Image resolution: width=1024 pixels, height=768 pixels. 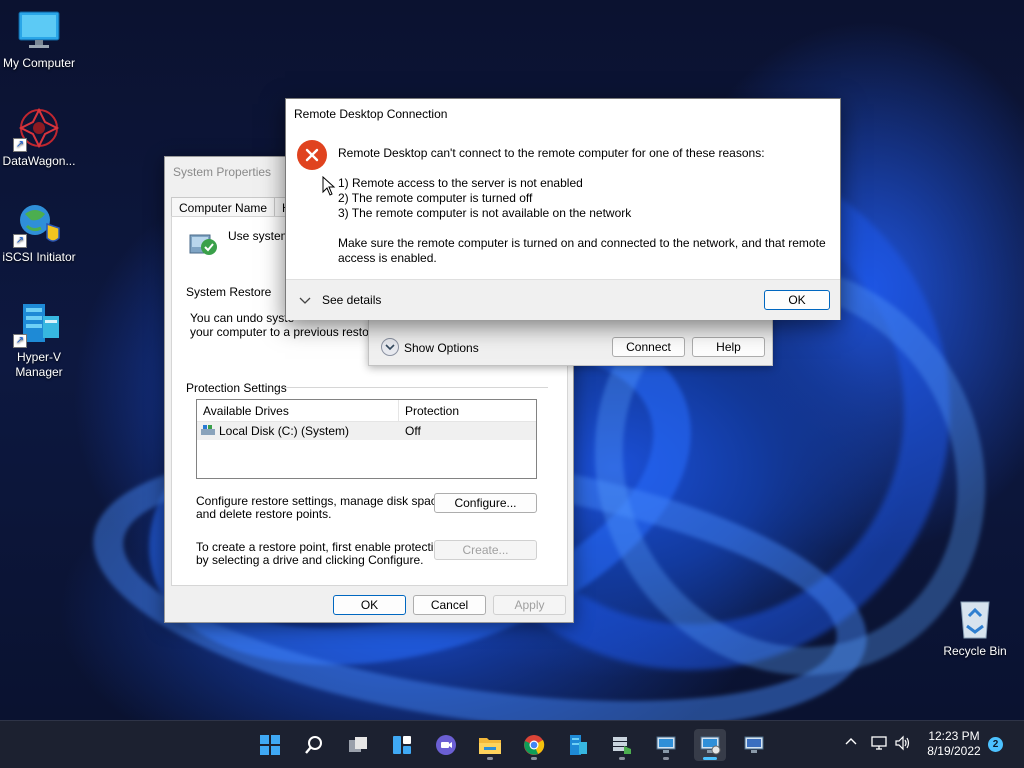 What do you see at coordinates (264, 514) in the screenshot?
I see `configure-text-2: and delete restore points.` at bounding box center [264, 514].